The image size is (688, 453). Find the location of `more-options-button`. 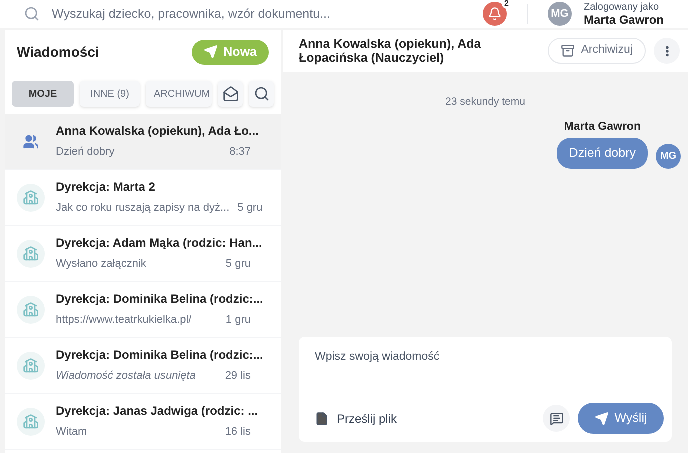

more-options-button is located at coordinates (667, 51).